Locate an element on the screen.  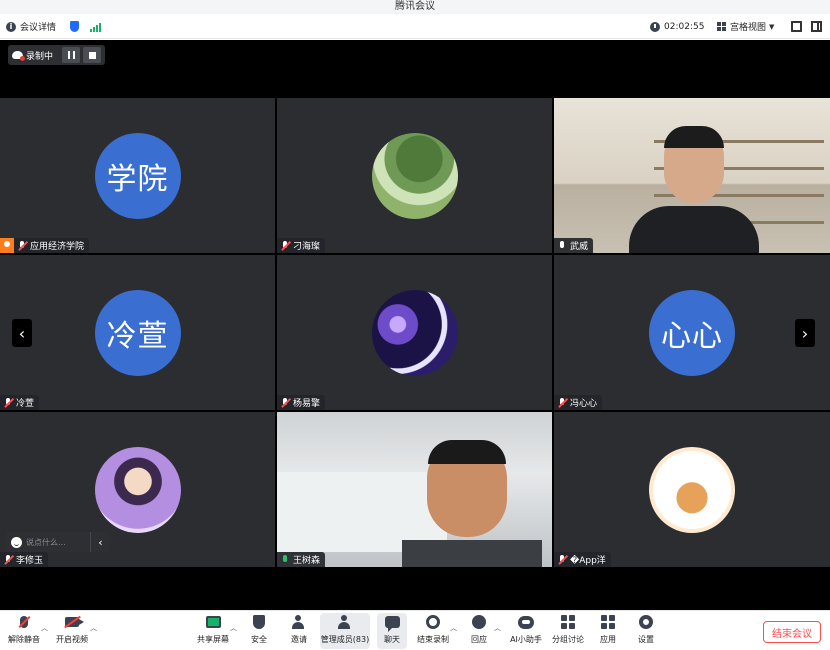
reactions-chevron-icon: ︿ is located at coordinates (497, 628).